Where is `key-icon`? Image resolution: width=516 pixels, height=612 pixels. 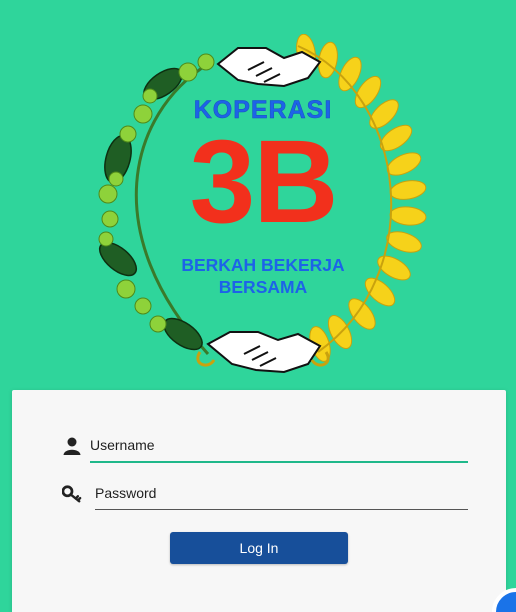
key-icon is located at coordinates (72, 494).